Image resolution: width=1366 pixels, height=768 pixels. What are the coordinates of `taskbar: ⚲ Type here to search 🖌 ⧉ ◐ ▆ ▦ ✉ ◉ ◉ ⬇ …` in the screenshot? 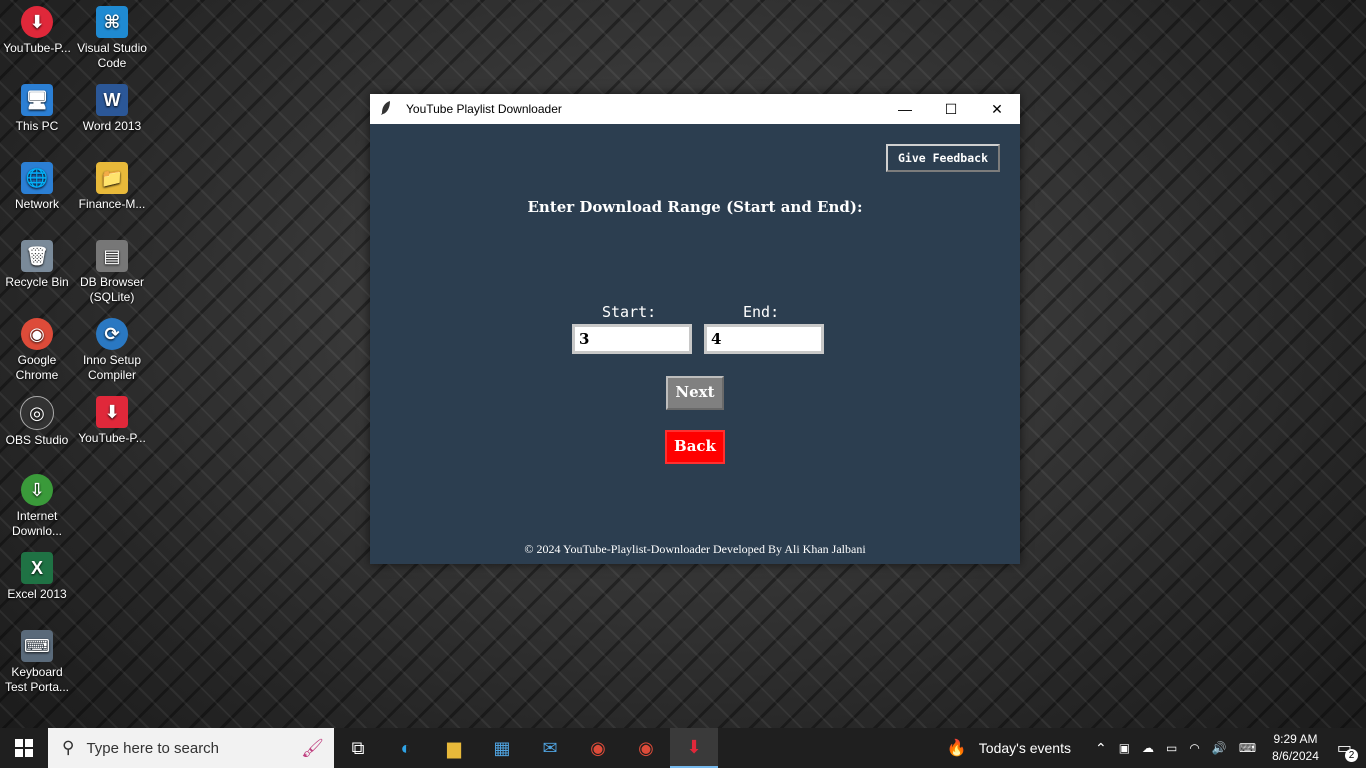 It's located at (683, 748).